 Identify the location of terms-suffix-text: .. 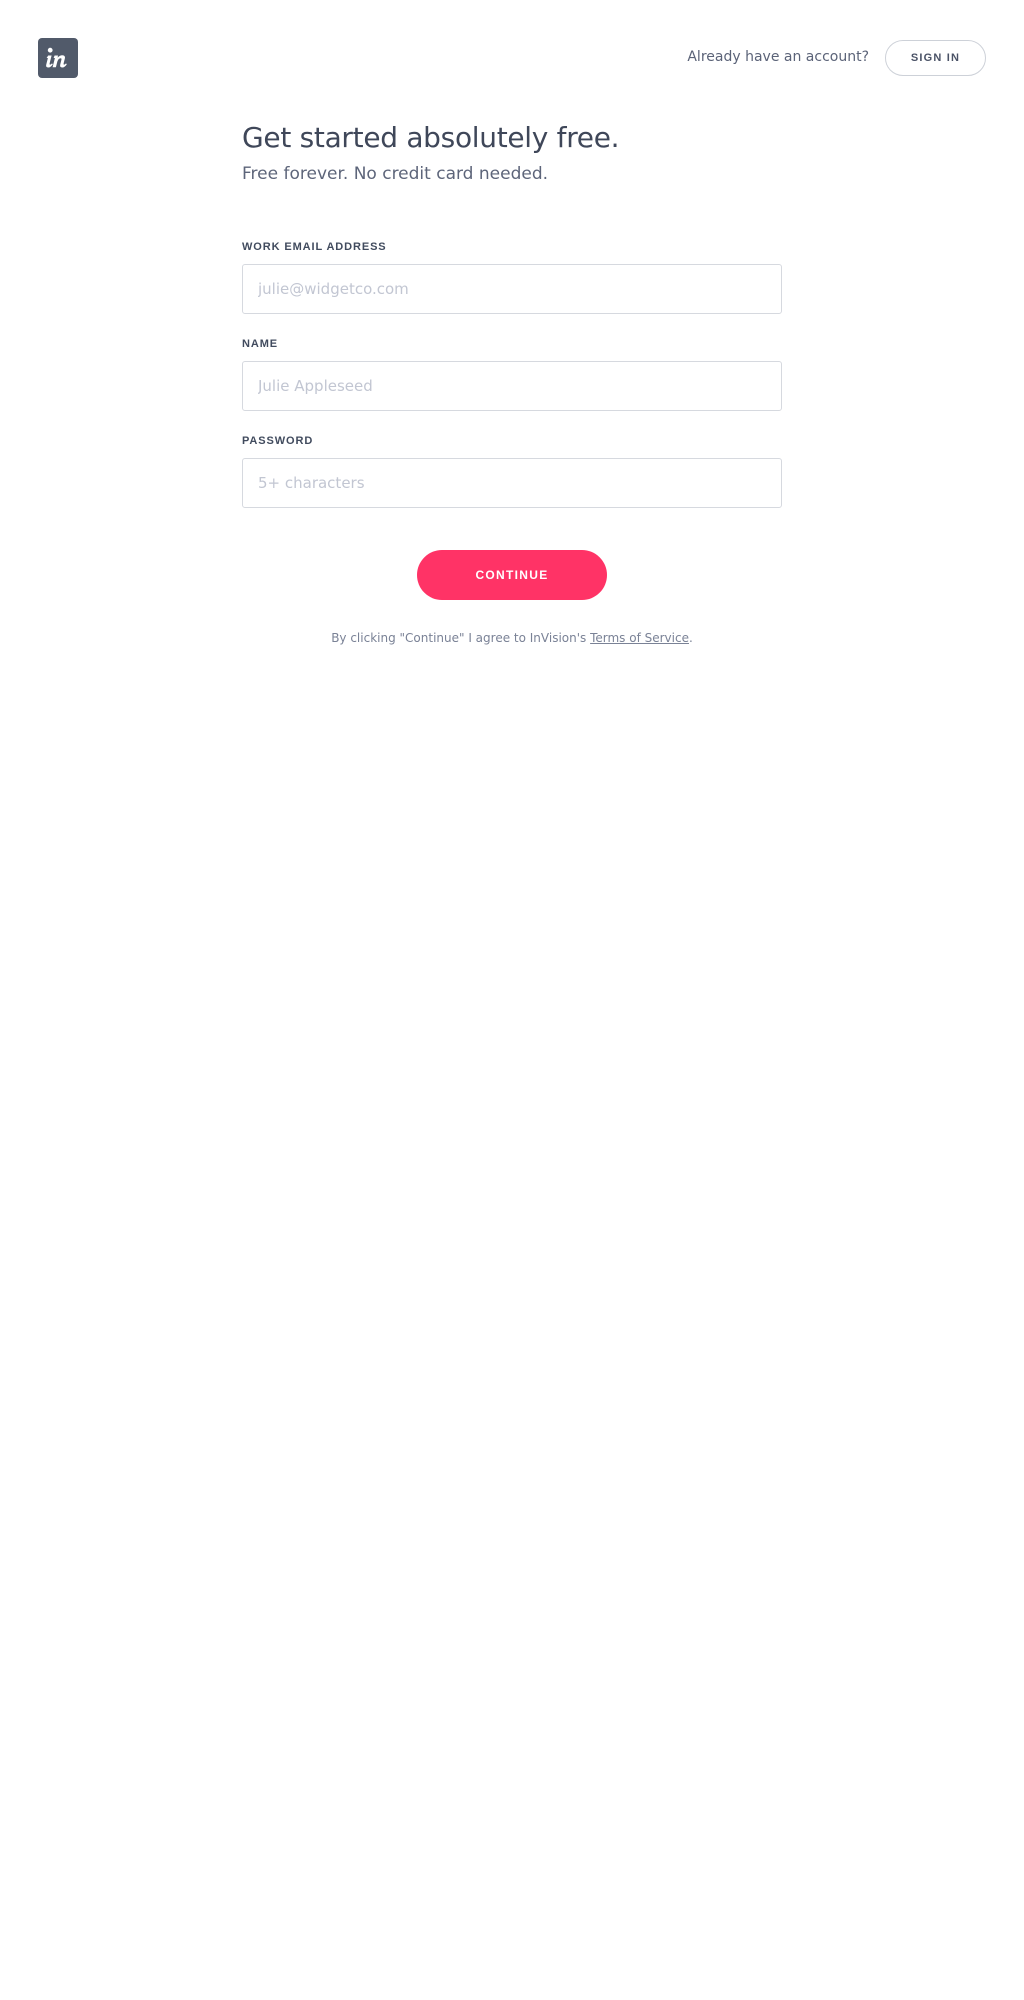
(690, 638).